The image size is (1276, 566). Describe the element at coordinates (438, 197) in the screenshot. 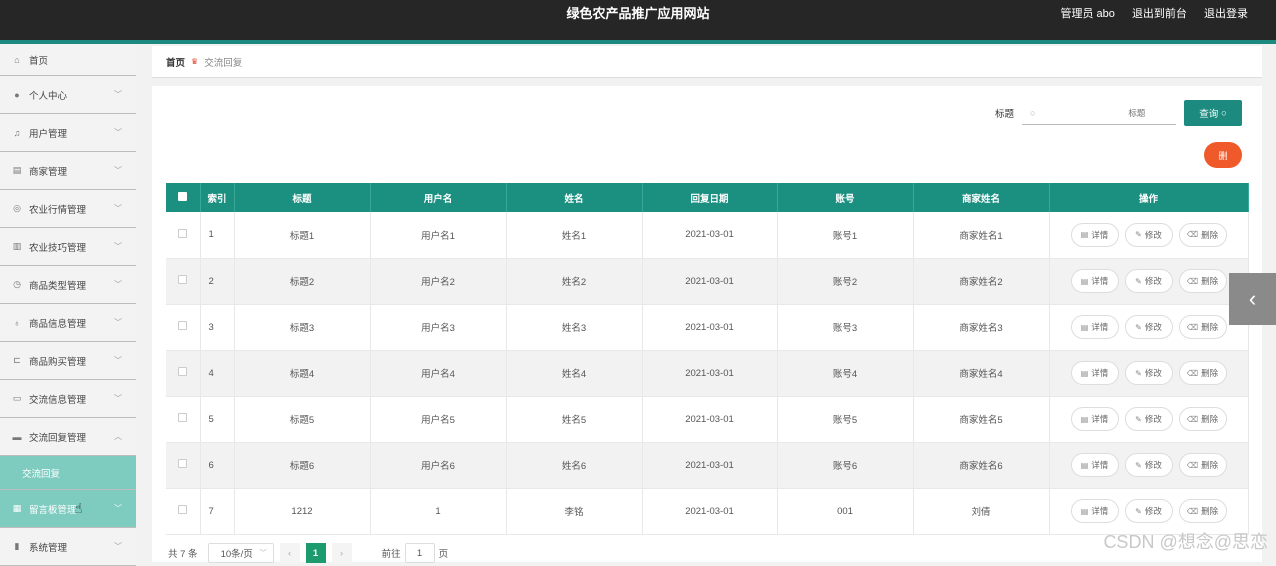

I see `col-username: 用户名` at that location.